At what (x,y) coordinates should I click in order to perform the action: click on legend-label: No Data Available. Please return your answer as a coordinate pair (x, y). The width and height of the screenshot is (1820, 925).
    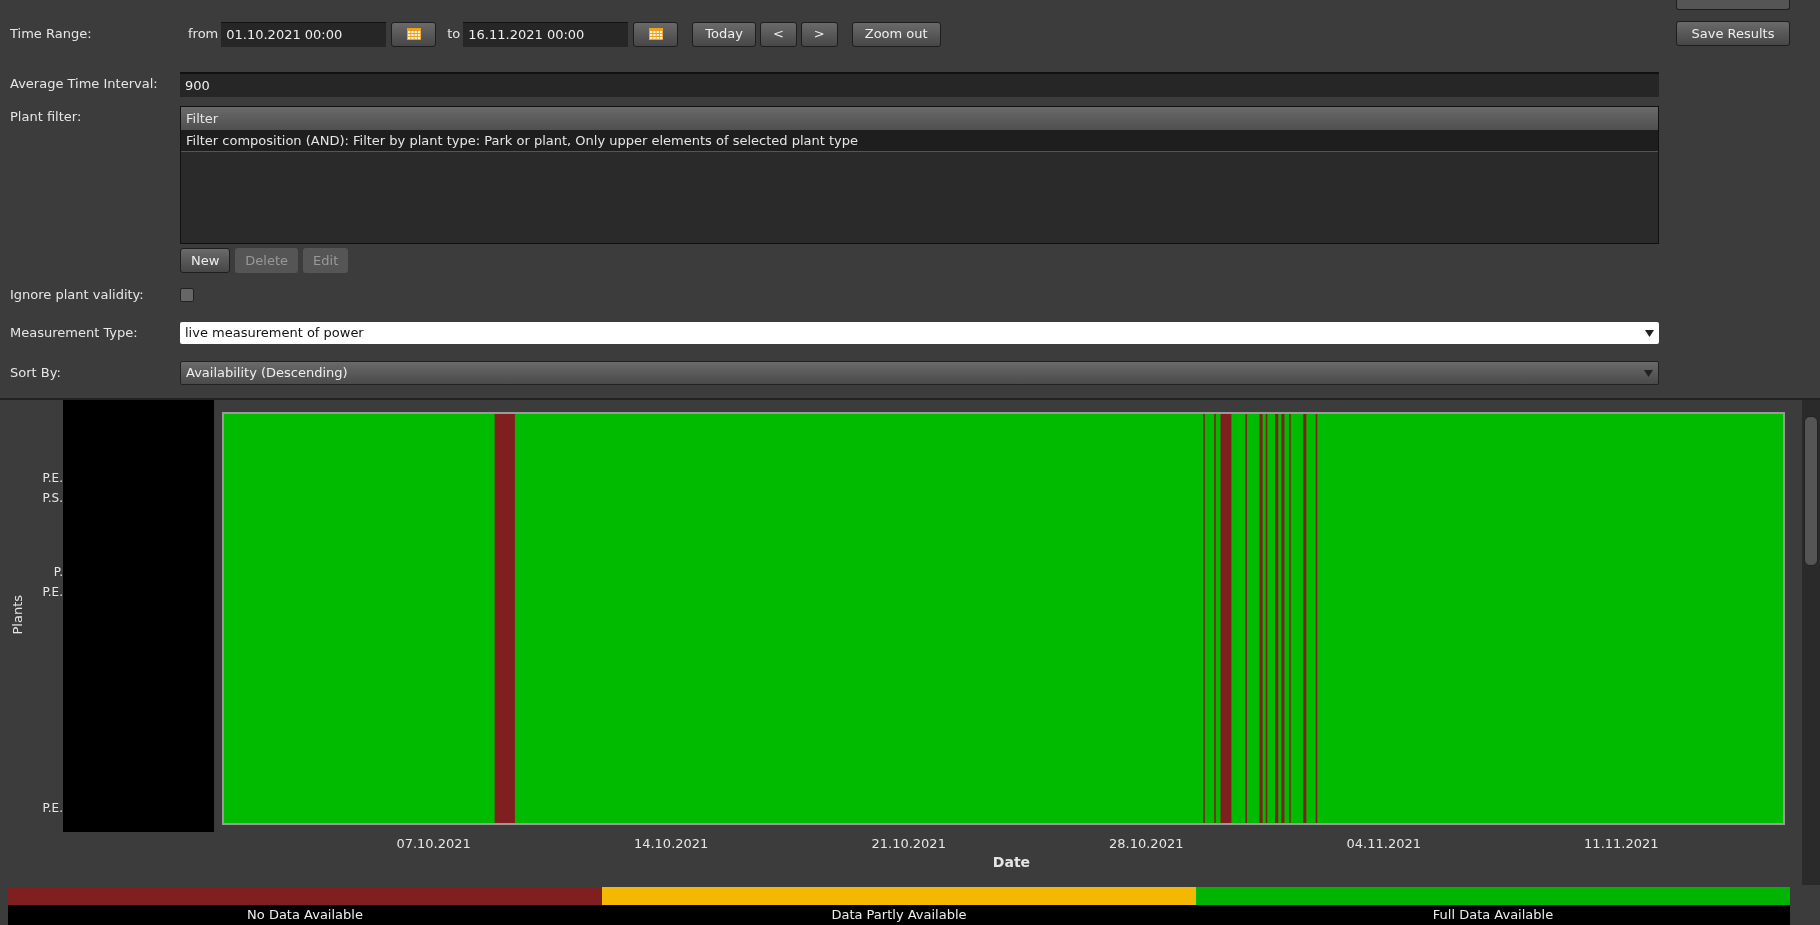
    Looking at the image, I should click on (305, 915).